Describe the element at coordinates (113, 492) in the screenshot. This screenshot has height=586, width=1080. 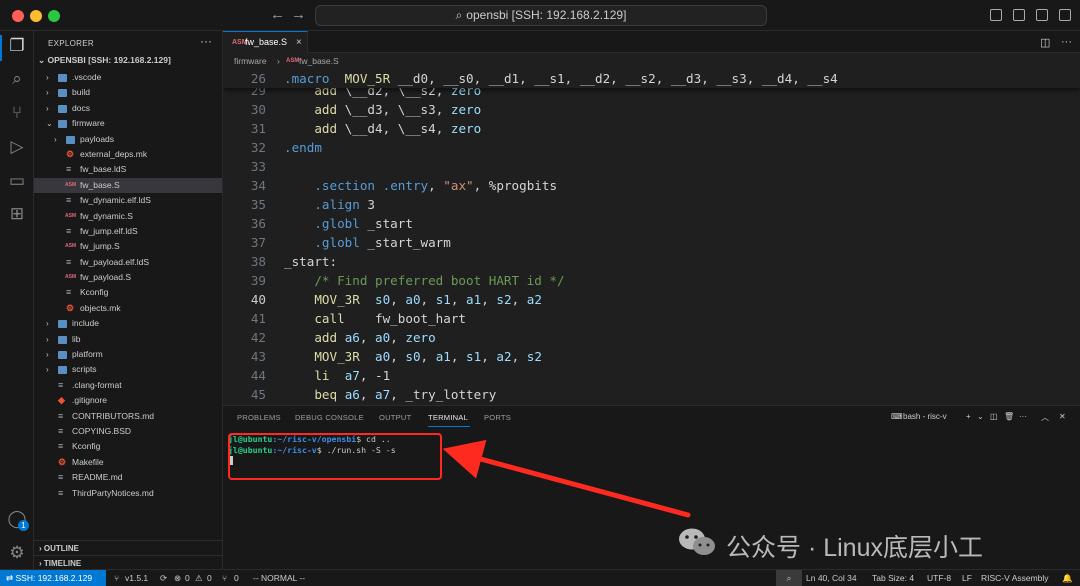
I see `tree-item-label: ThirdPartyNotices.md` at that location.